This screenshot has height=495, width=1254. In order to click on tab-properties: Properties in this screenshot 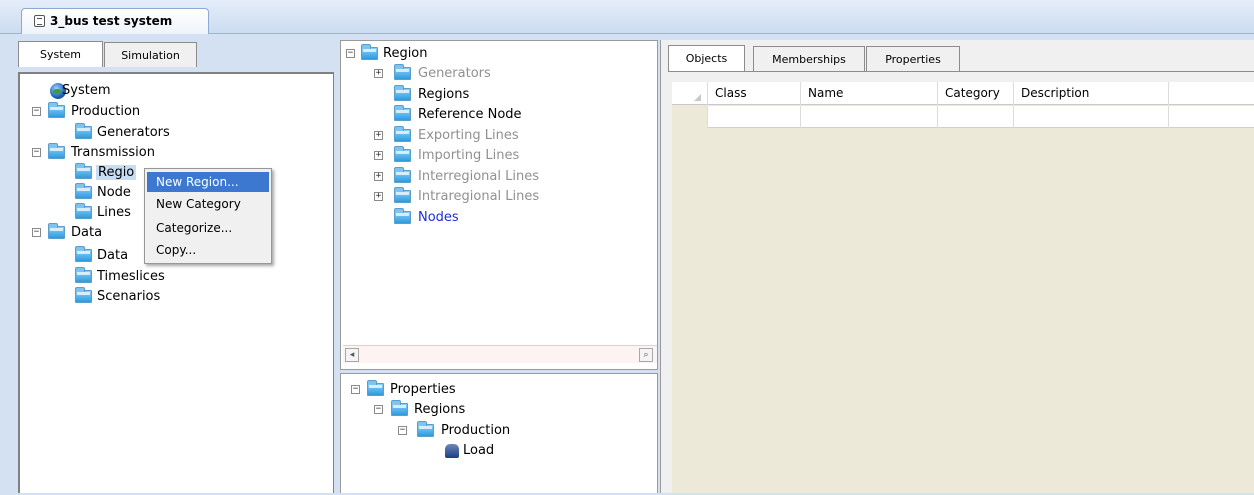, I will do `click(913, 58)`.